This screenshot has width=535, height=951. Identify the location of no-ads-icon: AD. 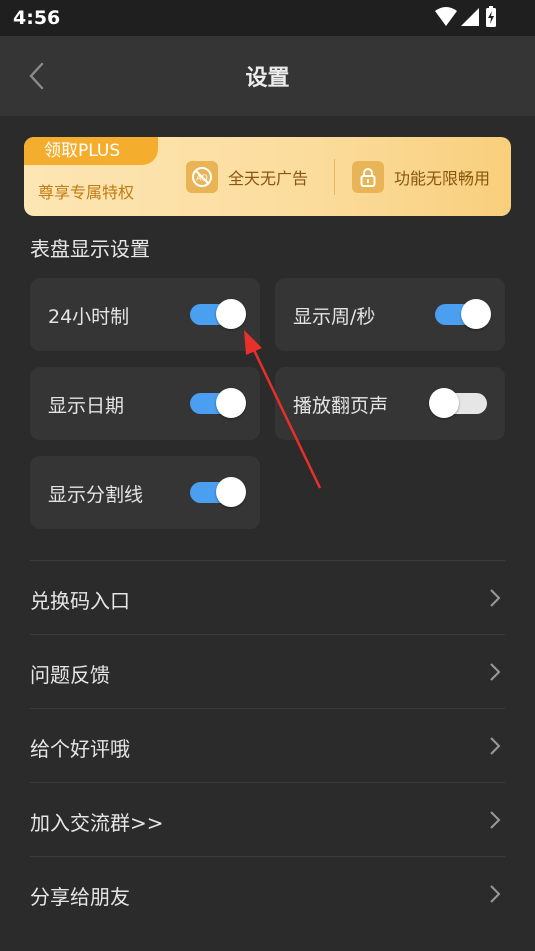
(202, 177).